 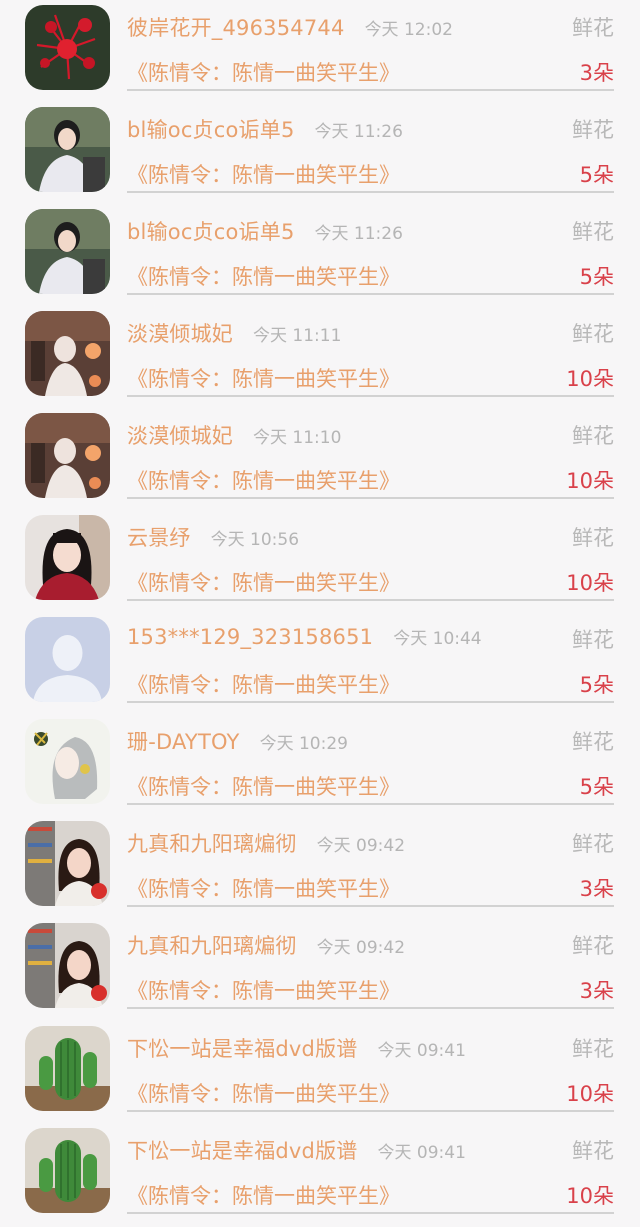 What do you see at coordinates (320, 563) in the screenshot?
I see `gift-record-row: 云景纾 今天 10:56 鲜花 《陈情令：陈情一曲笑平生》 10朵` at bounding box center [320, 563].